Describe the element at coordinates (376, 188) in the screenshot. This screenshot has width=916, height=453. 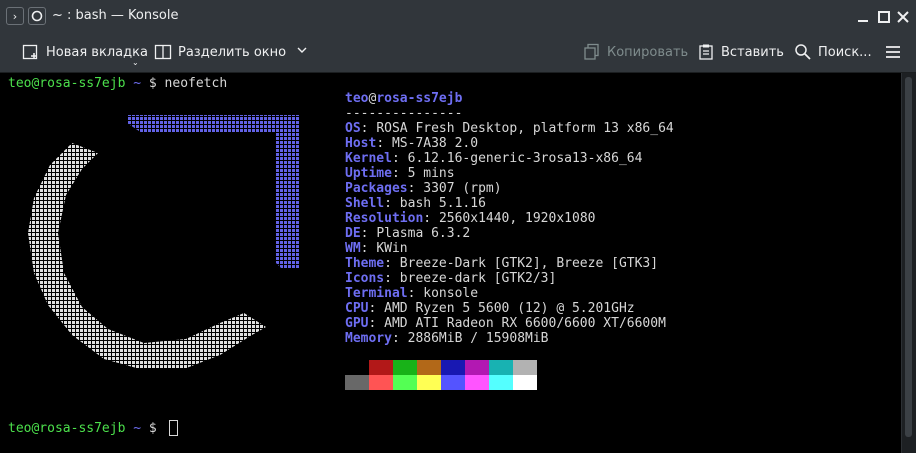
I see `info-key: Packages` at that location.